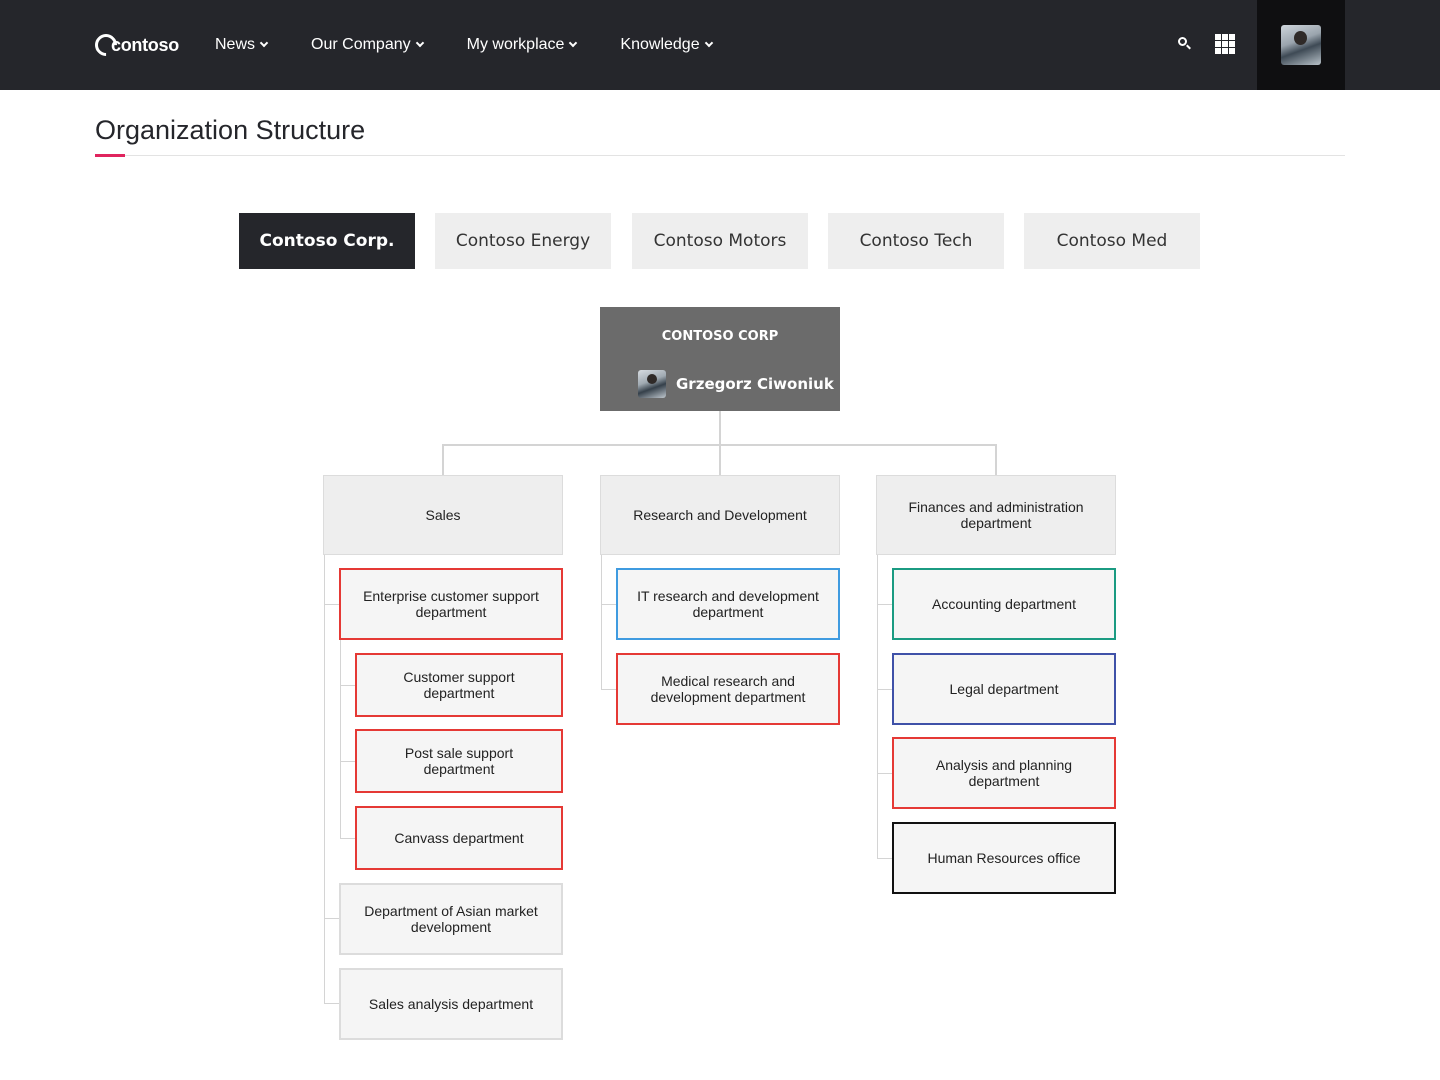 The image size is (1440, 1080). I want to click on tab-contoso-motors: Contoso Motors, so click(720, 241).